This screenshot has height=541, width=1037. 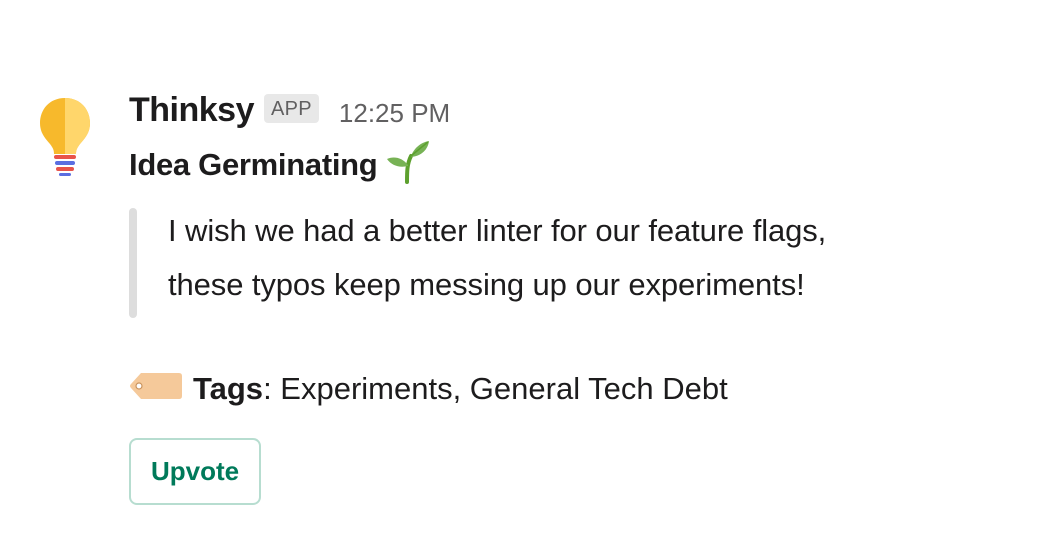 What do you see at coordinates (408, 163) in the screenshot?
I see `sprout-icon` at bounding box center [408, 163].